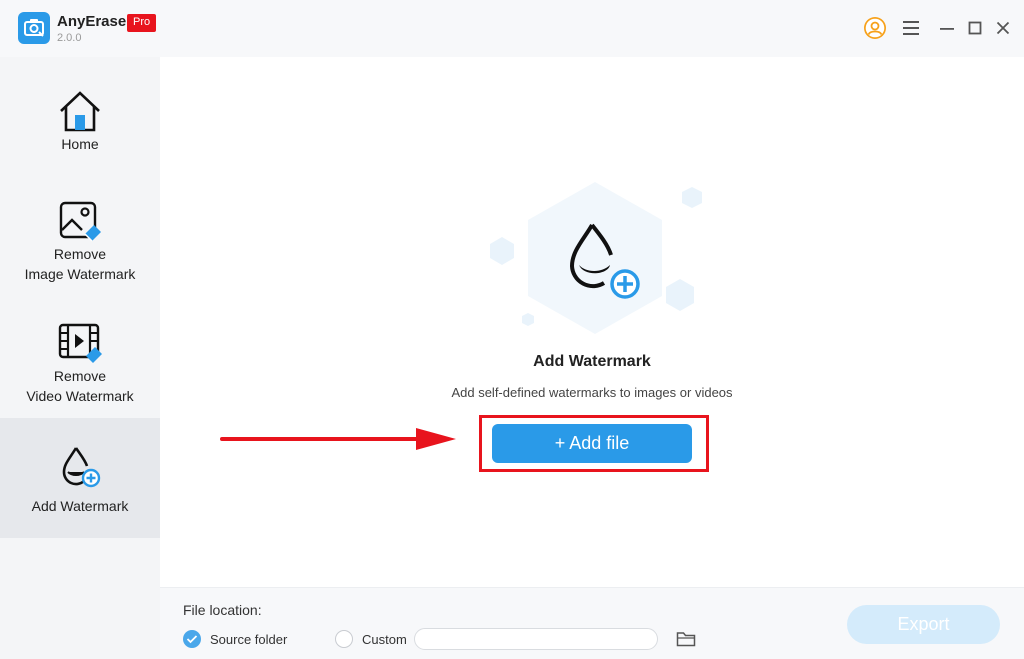 Image resolution: width=1024 pixels, height=659 pixels. Describe the element at coordinates (536, 639) in the screenshot. I see `custom-path-input` at that location.